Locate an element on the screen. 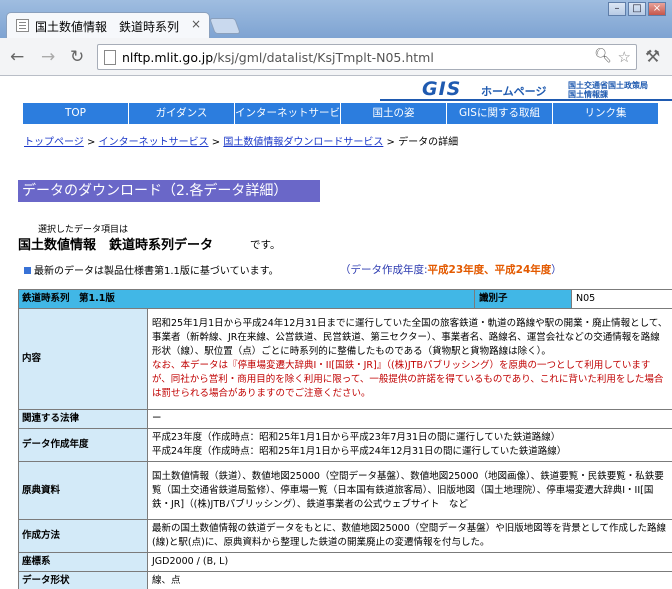  nav-gis-efforts: GISに関する取組 is located at coordinates (500, 113).